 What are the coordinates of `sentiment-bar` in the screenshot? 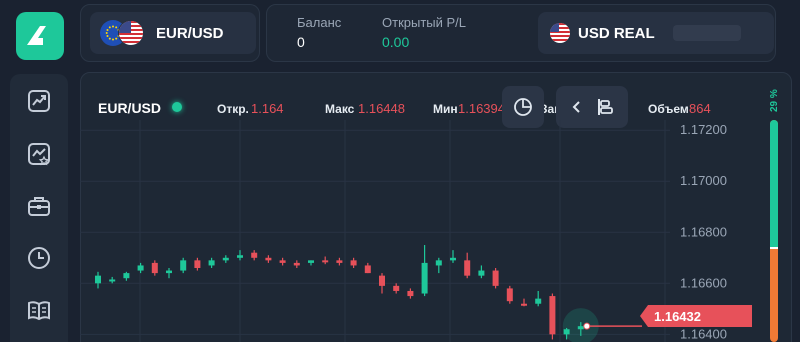 It's located at (774, 231).